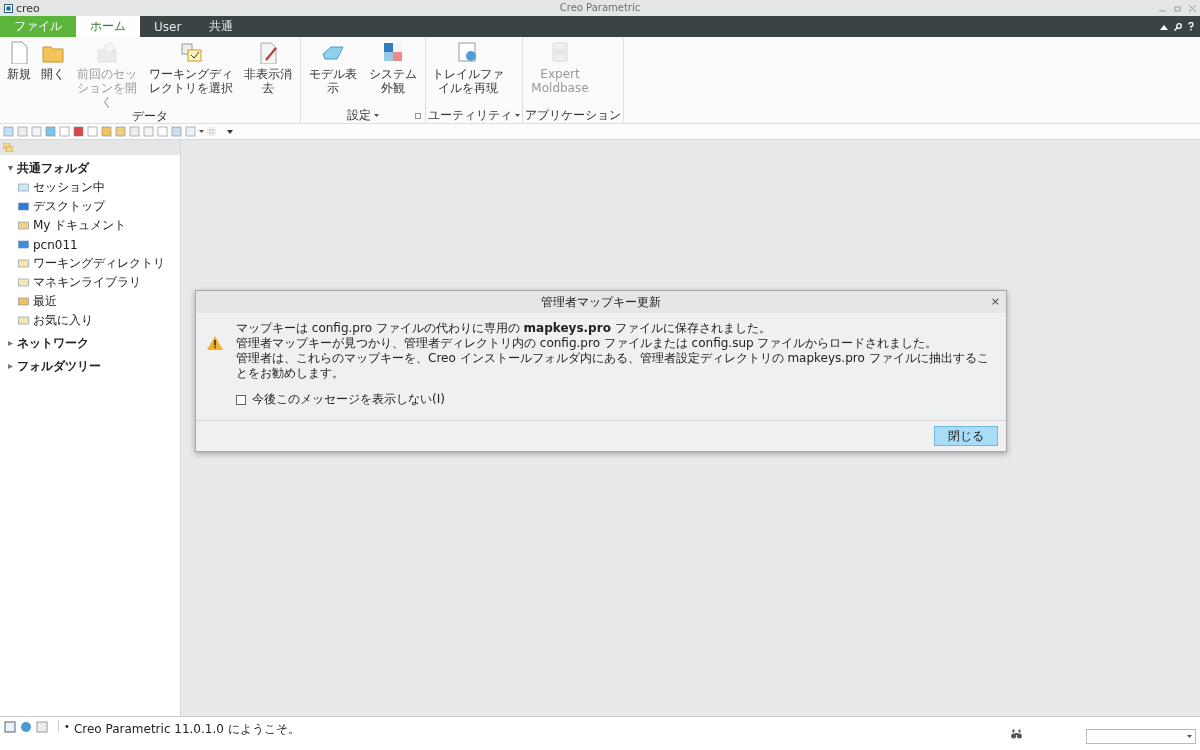  What do you see at coordinates (80, 225) in the screenshot?
I see `tree-item: My ドキュメント` at bounding box center [80, 225].